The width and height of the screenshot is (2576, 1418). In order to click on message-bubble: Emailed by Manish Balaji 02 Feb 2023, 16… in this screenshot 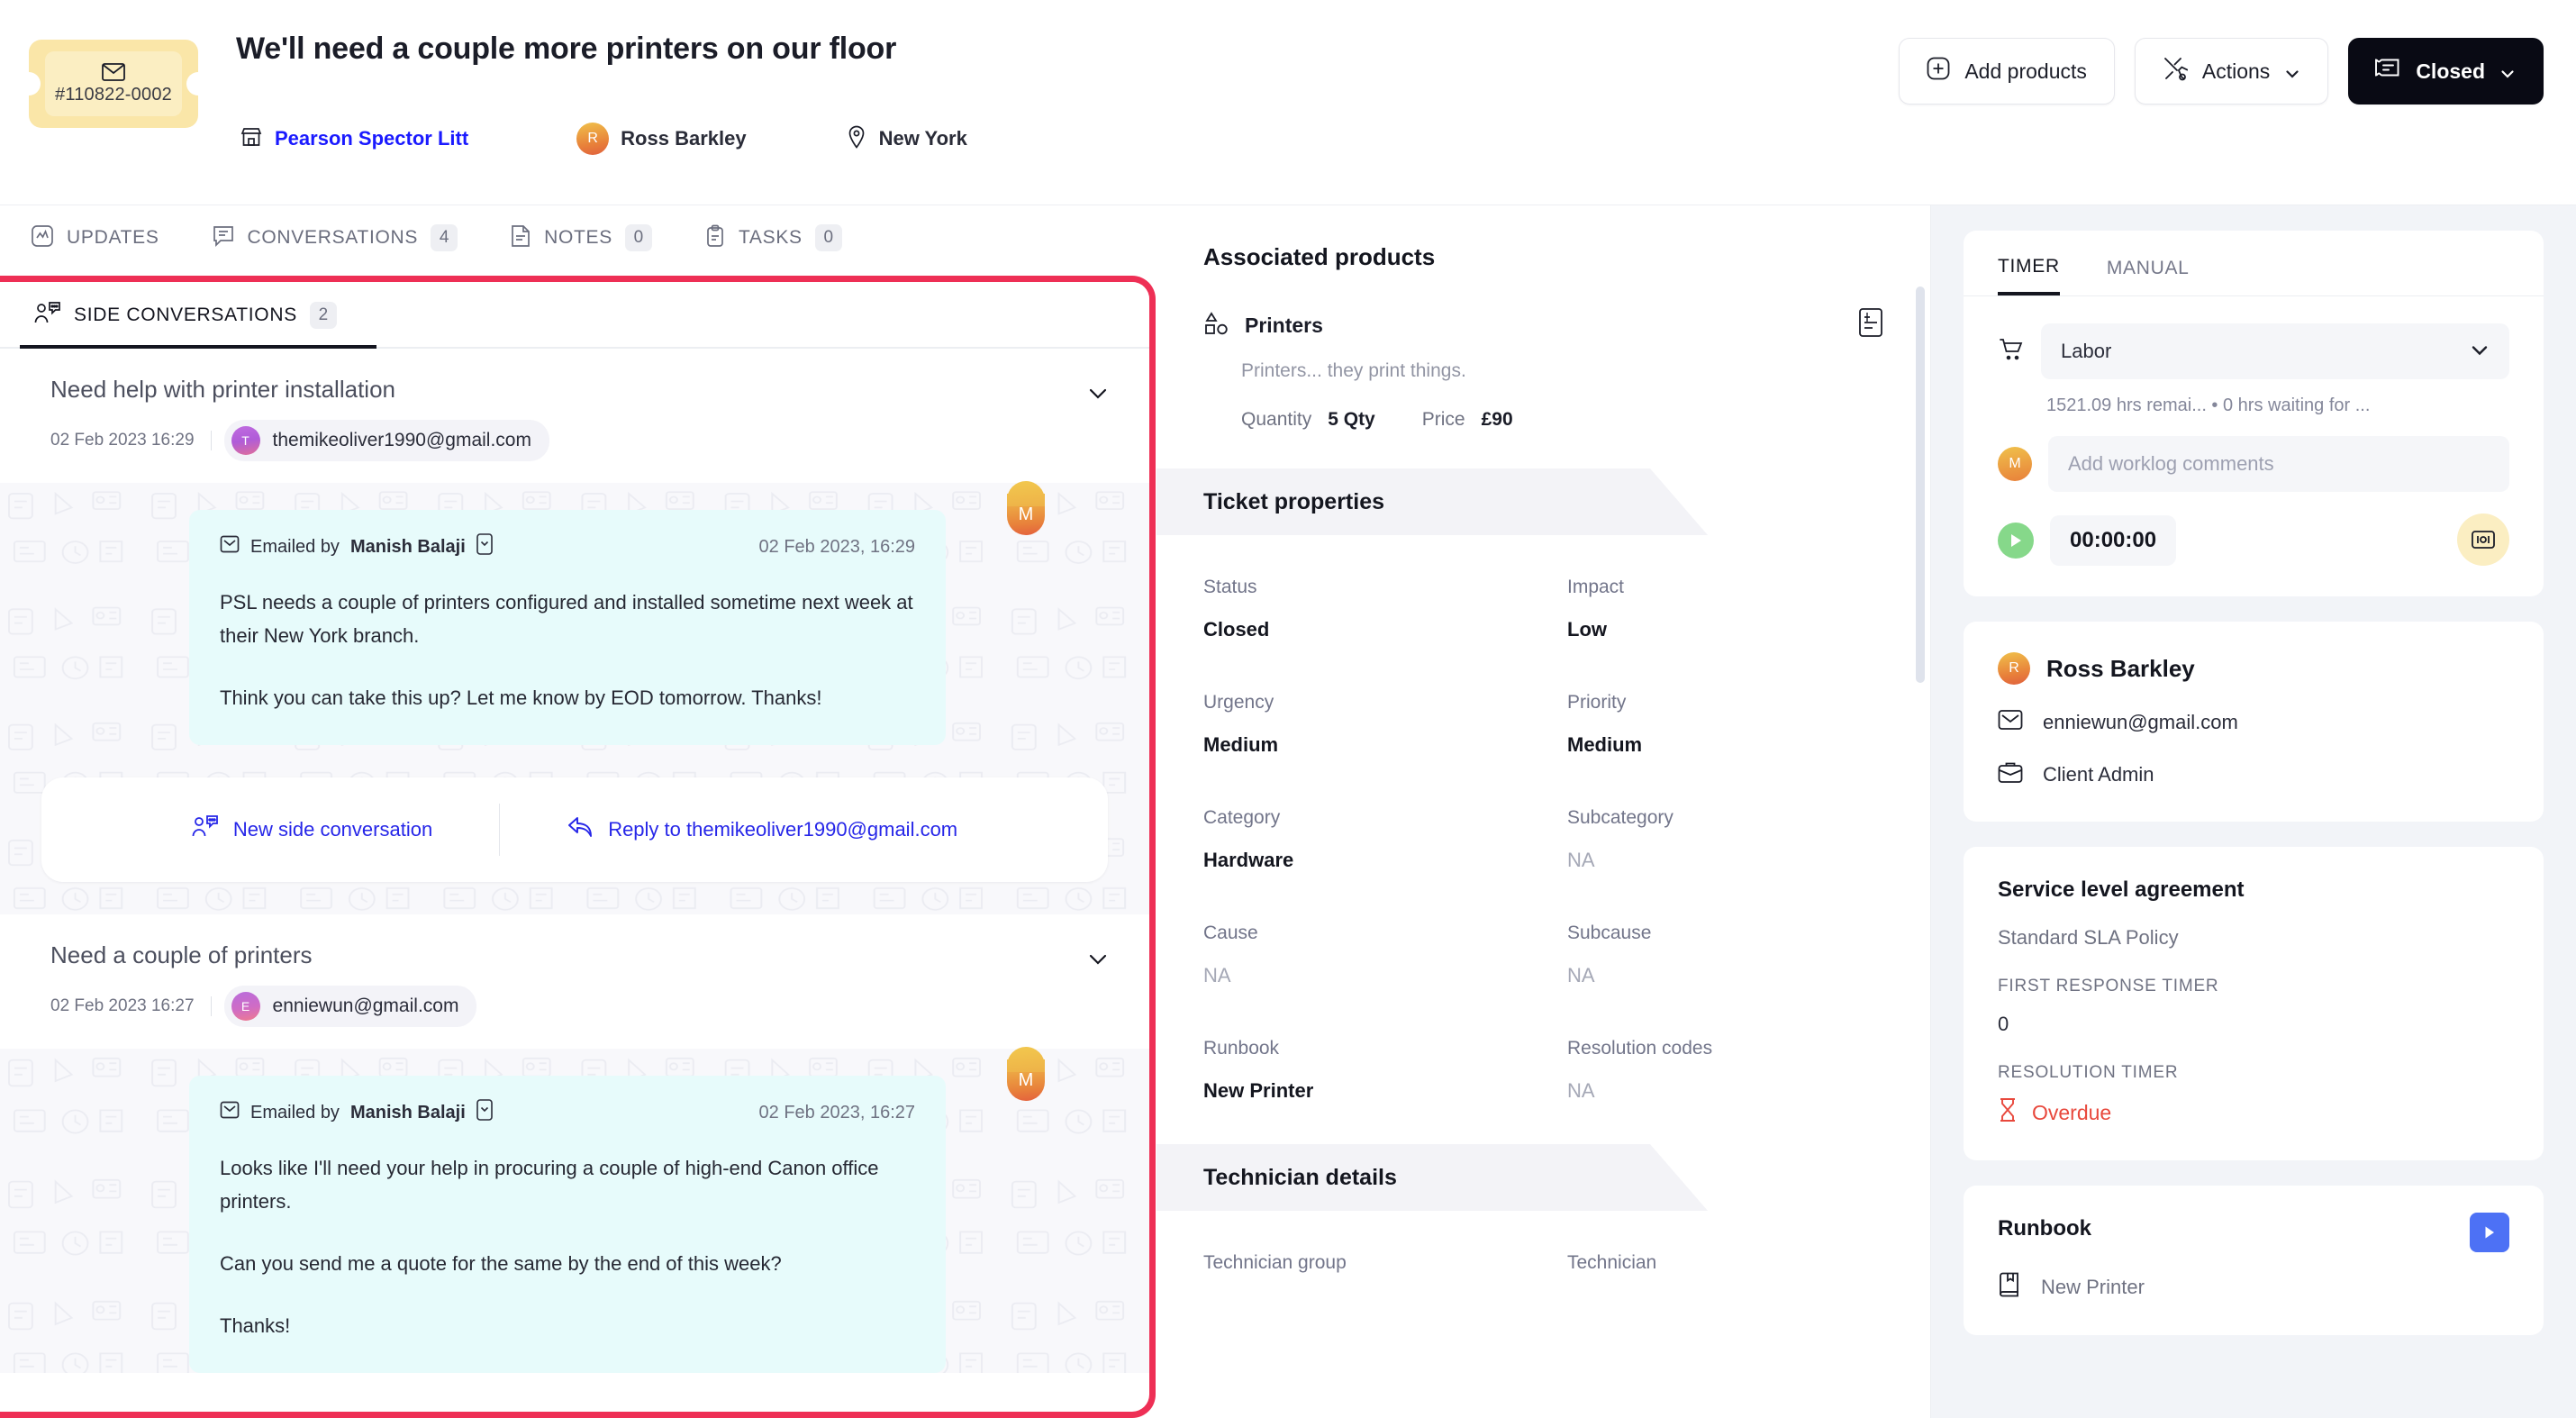, I will do `click(567, 627)`.